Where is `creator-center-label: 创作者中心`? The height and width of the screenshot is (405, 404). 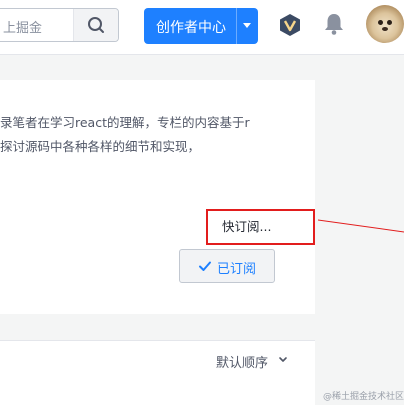 creator-center-label: 创作者中心 is located at coordinates (191, 28).